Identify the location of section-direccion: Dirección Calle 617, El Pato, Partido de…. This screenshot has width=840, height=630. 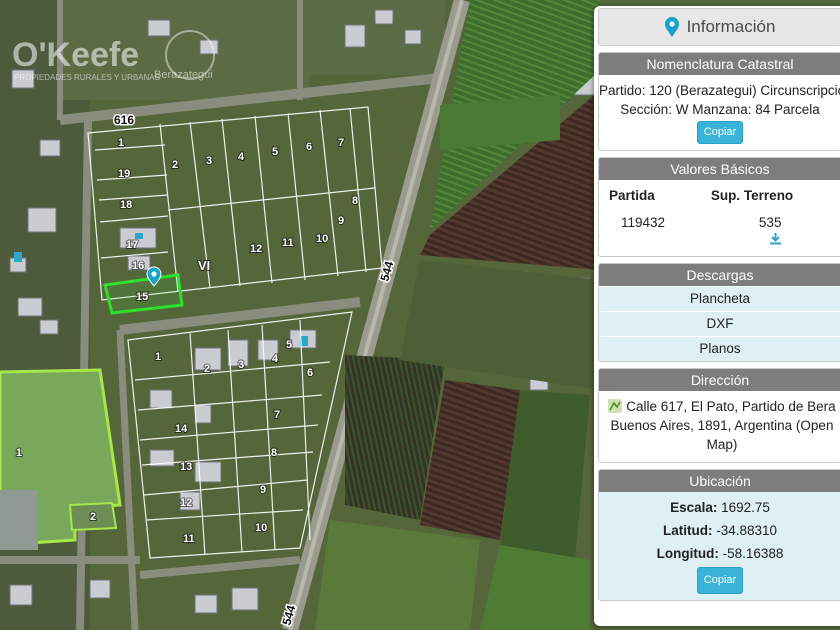
(719, 415).